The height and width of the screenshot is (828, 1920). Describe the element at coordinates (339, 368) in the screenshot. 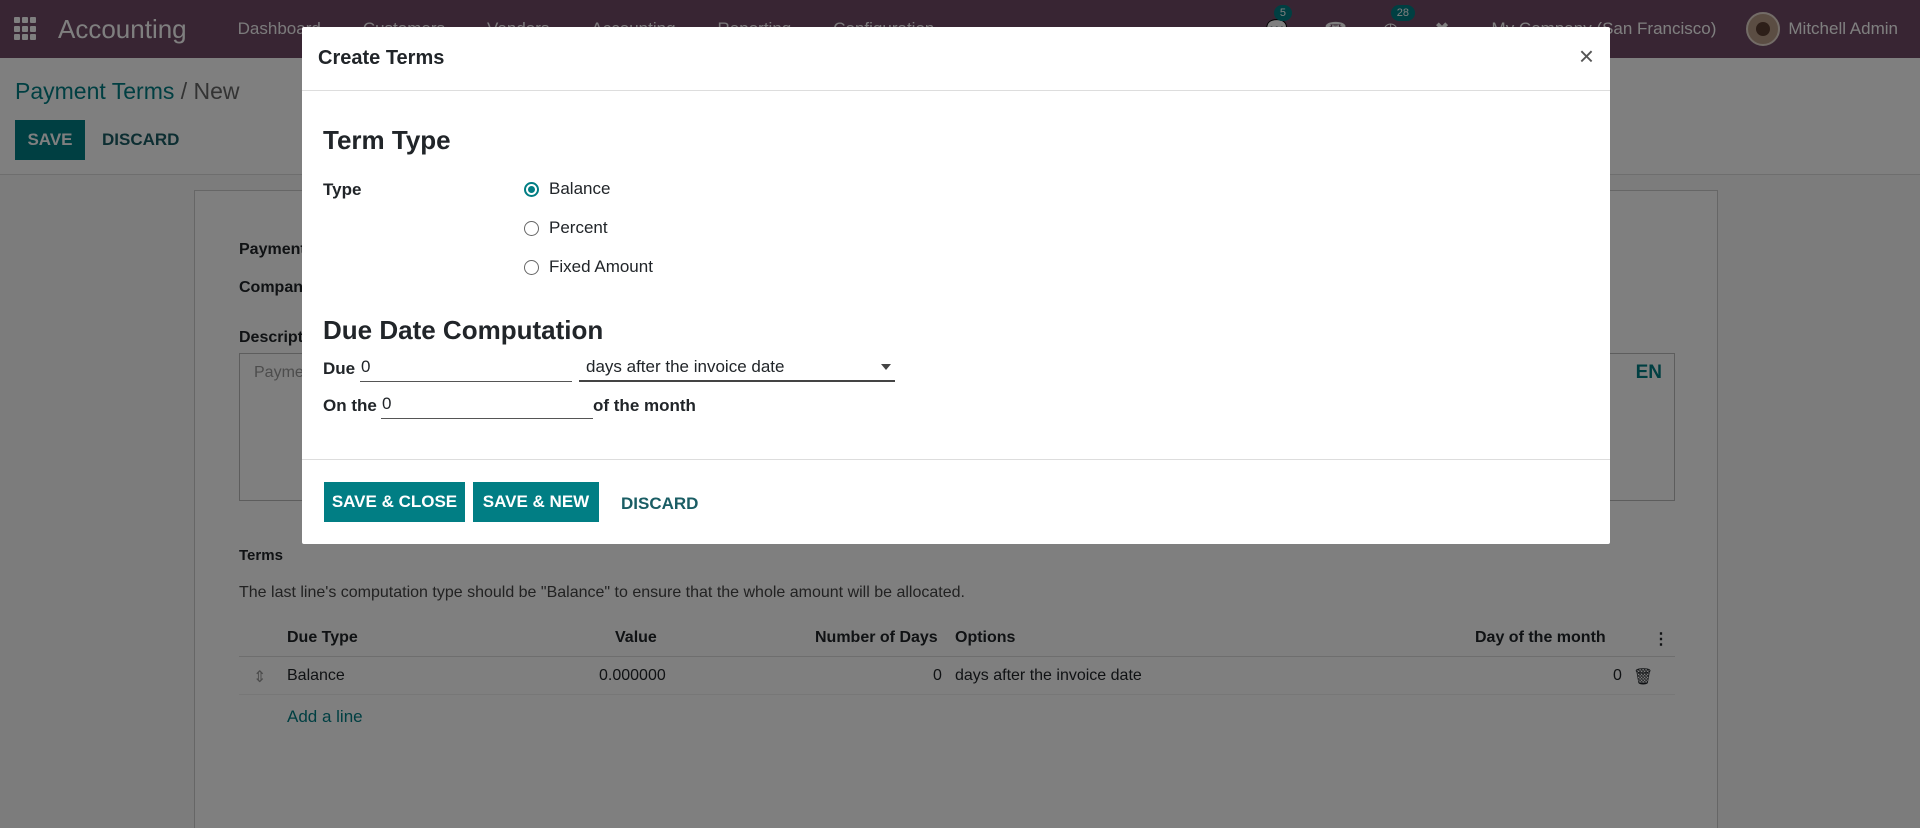

I see `due-label: Due` at that location.